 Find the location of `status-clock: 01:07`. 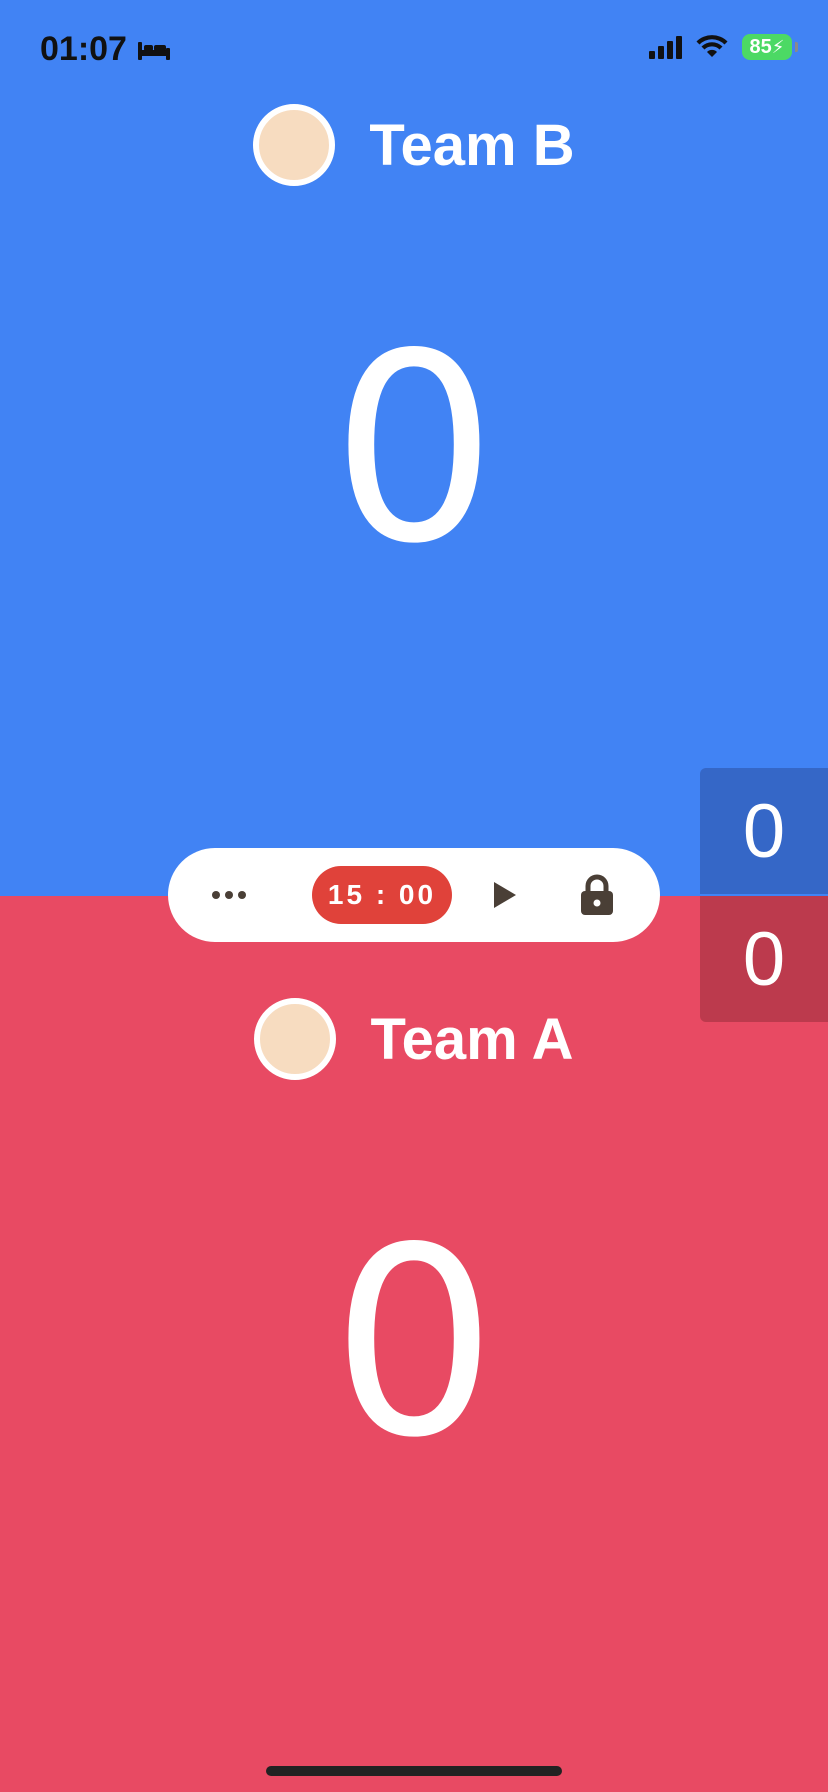

status-clock: 01:07 is located at coordinates (105, 49).